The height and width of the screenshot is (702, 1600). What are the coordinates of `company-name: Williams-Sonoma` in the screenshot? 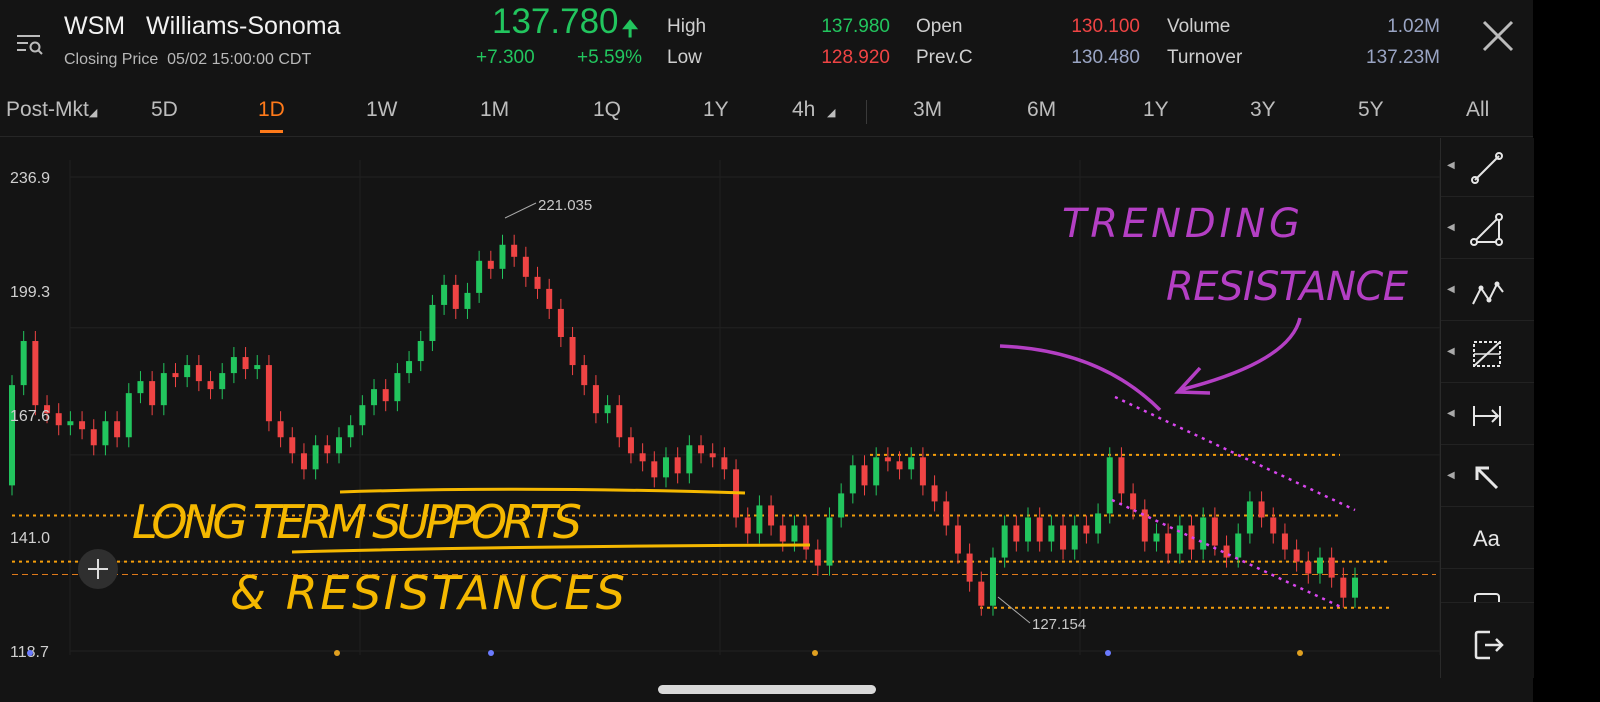 It's located at (243, 26).